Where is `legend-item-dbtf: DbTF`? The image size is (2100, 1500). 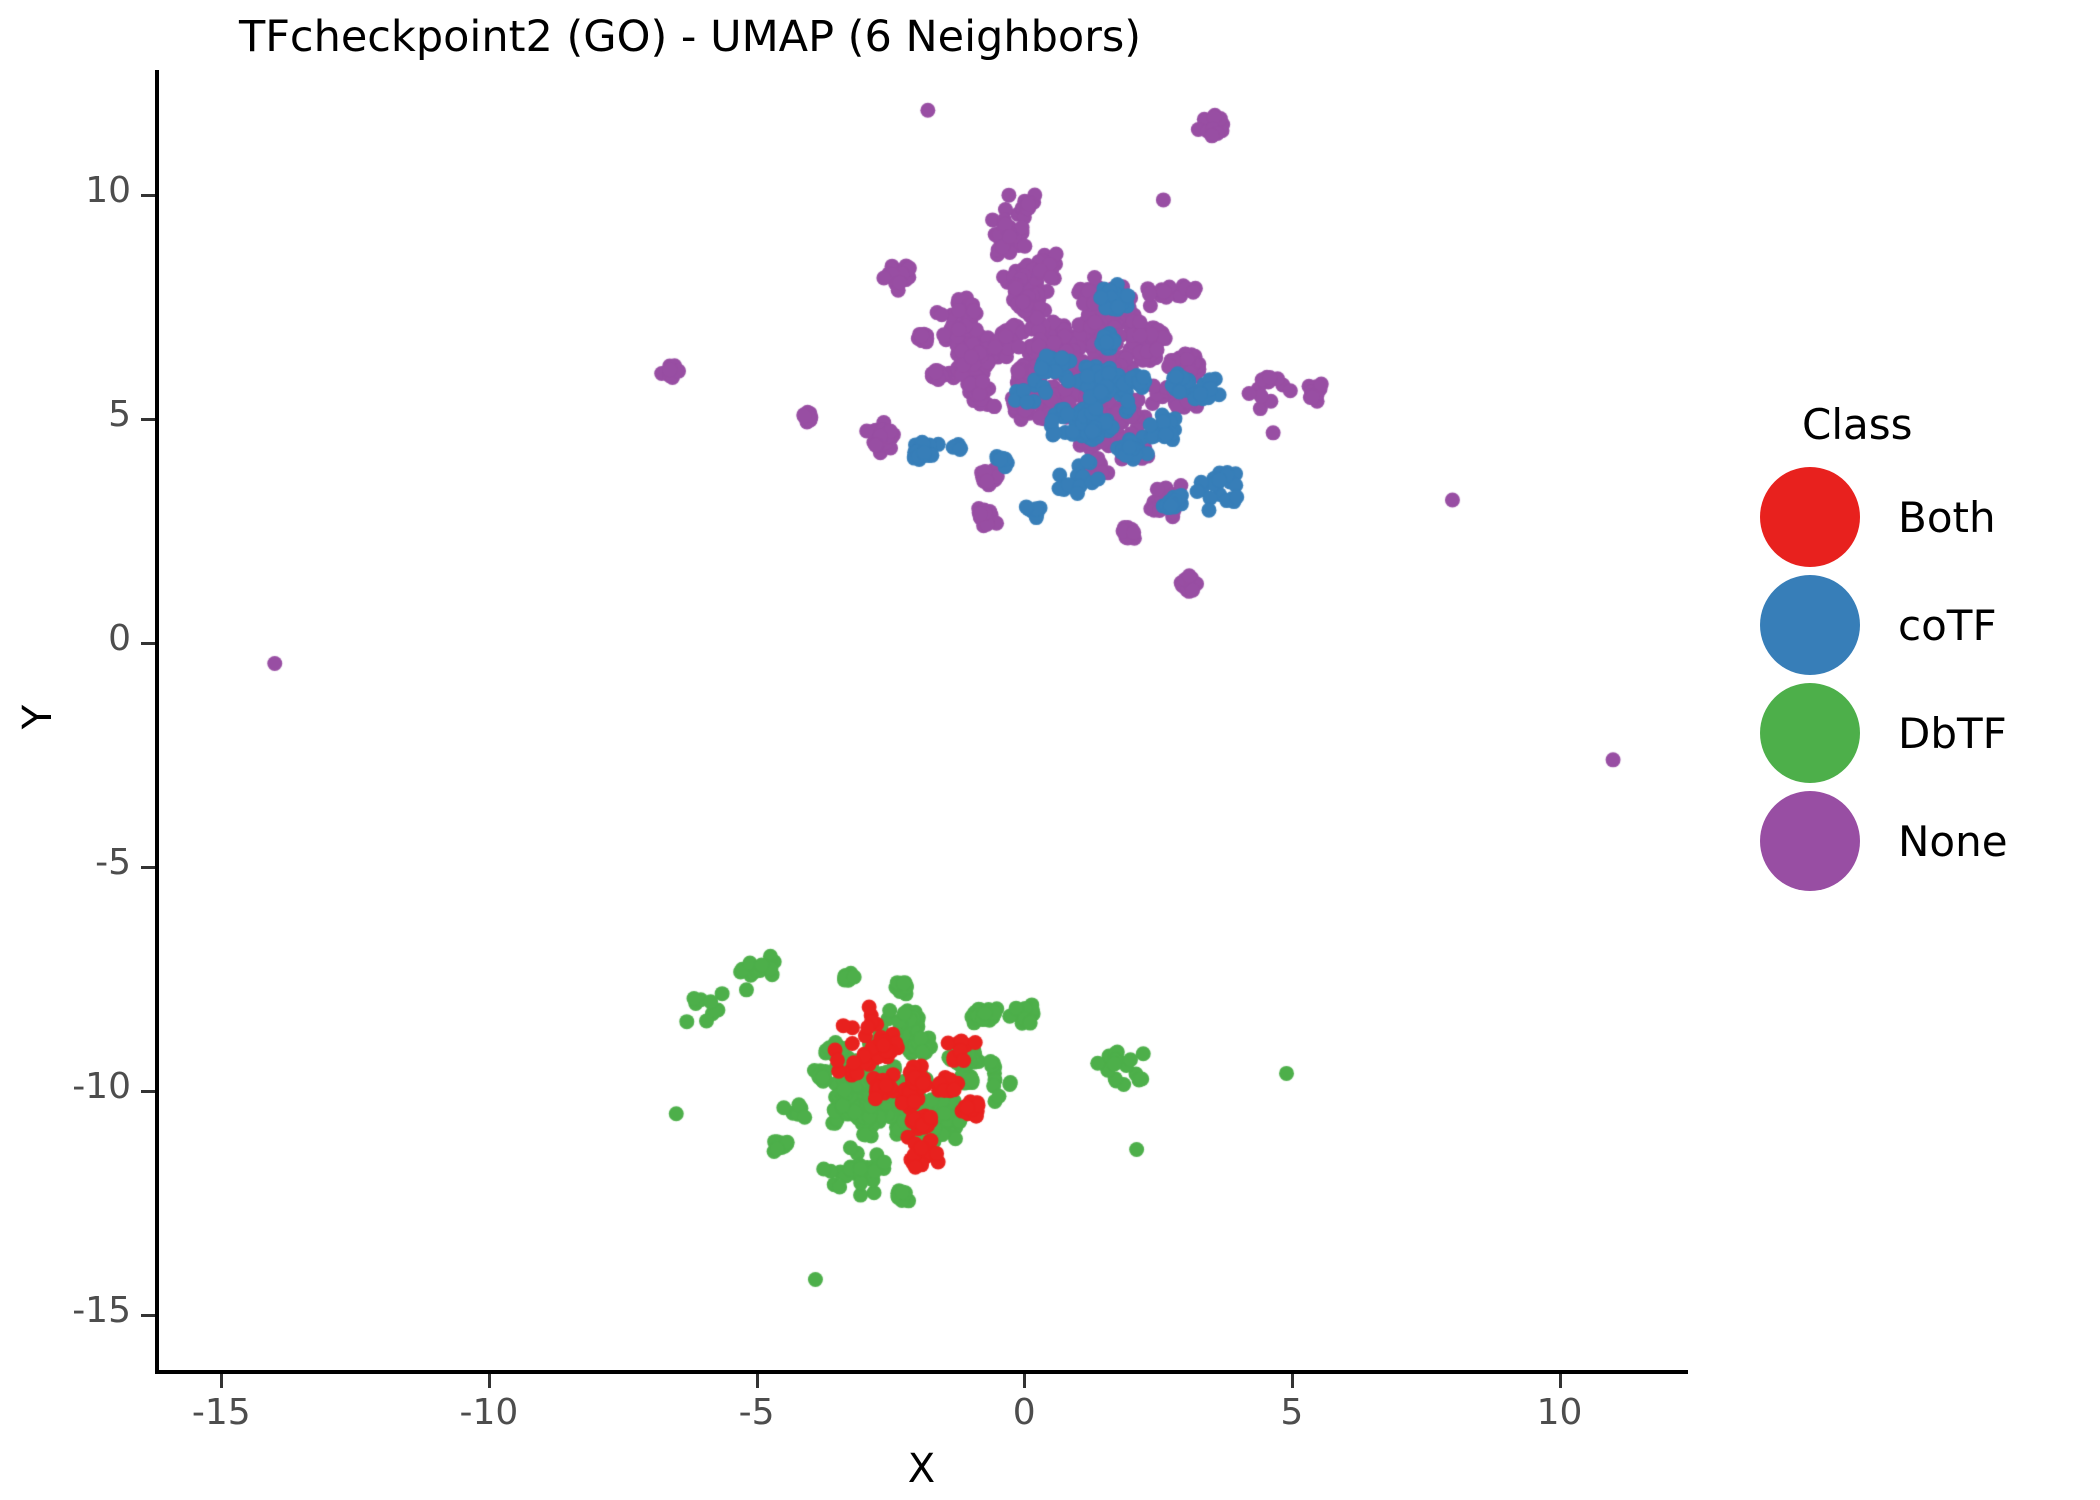 legend-item-dbtf: DbTF is located at coordinates (1925, 733).